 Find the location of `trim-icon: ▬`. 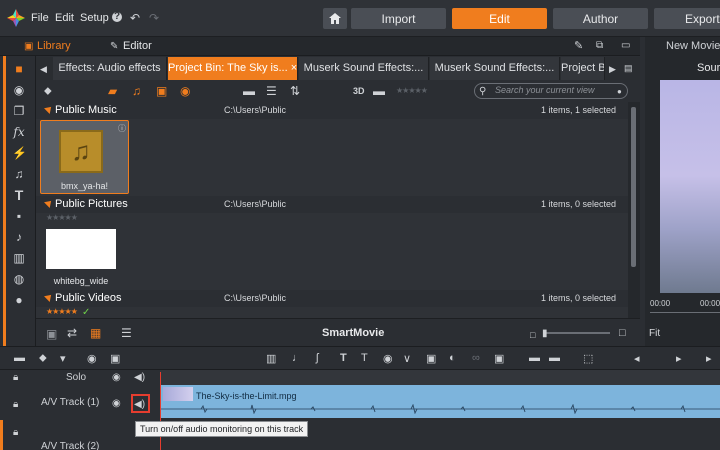

trim-icon: ▬ is located at coordinates (554, 358).